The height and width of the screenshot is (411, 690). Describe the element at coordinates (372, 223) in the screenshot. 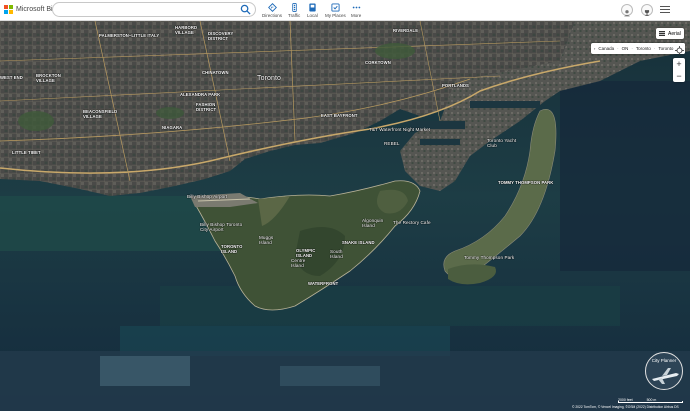

I see `label-algonquin-island: Algonquin Island` at that location.